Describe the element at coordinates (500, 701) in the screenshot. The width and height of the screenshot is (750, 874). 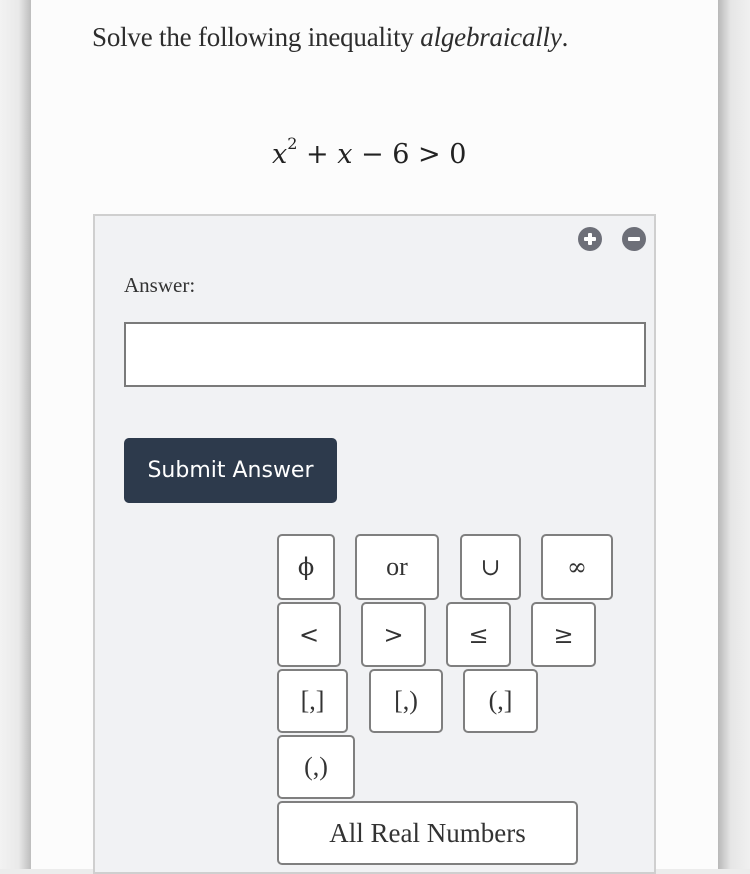
I see `key-open-closed-interval: (,]` at that location.